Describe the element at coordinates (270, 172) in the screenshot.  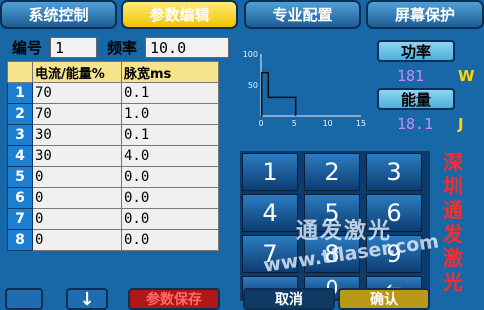
I see `key-1: 1` at that location.